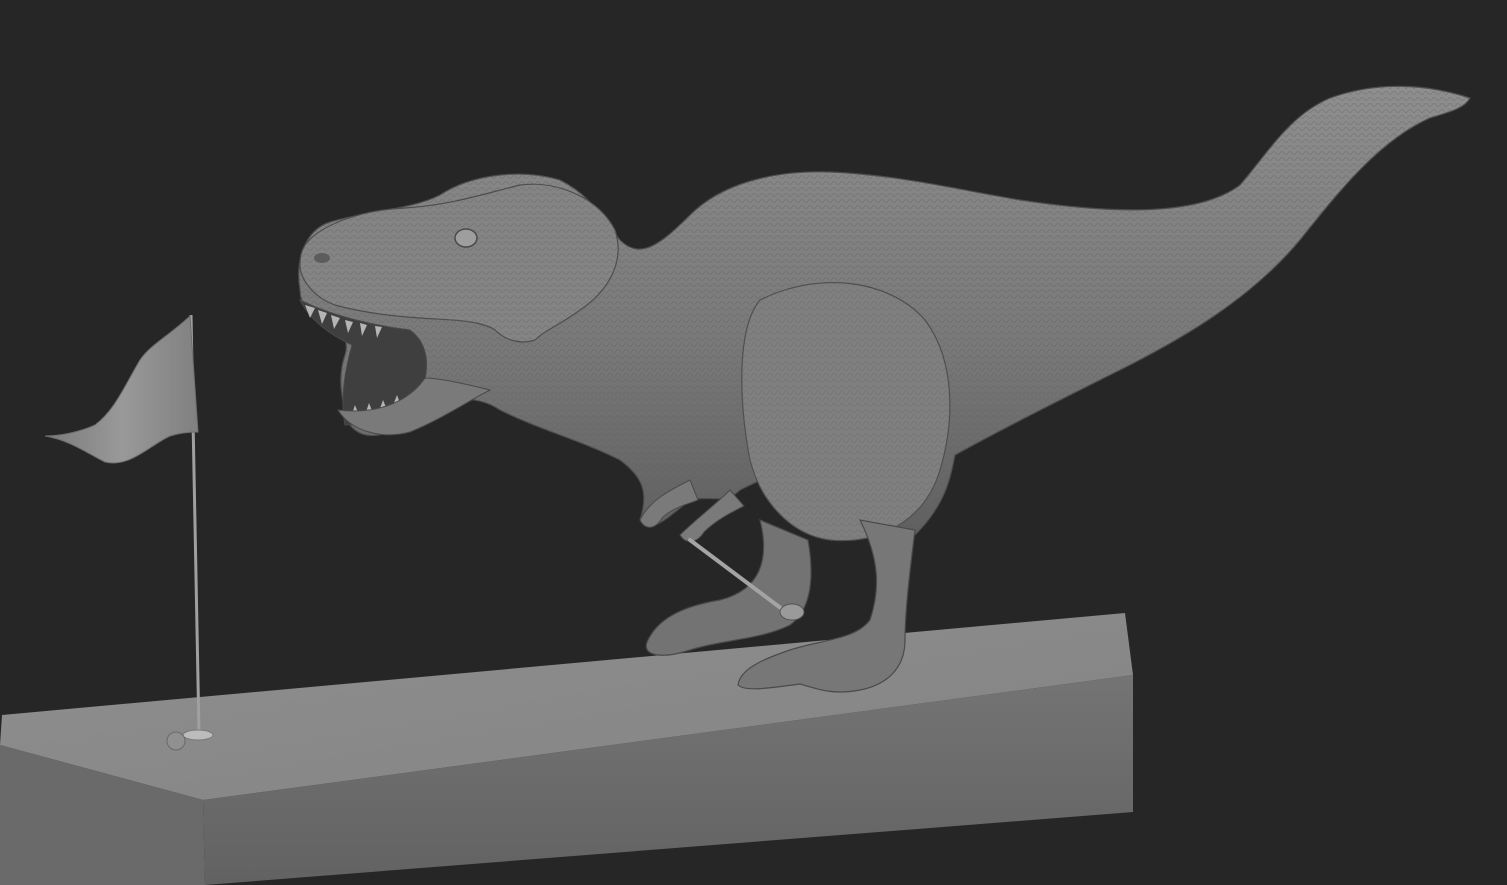  Describe the element at coordinates (792, 612) in the screenshot. I see `golf-club-head` at that location.